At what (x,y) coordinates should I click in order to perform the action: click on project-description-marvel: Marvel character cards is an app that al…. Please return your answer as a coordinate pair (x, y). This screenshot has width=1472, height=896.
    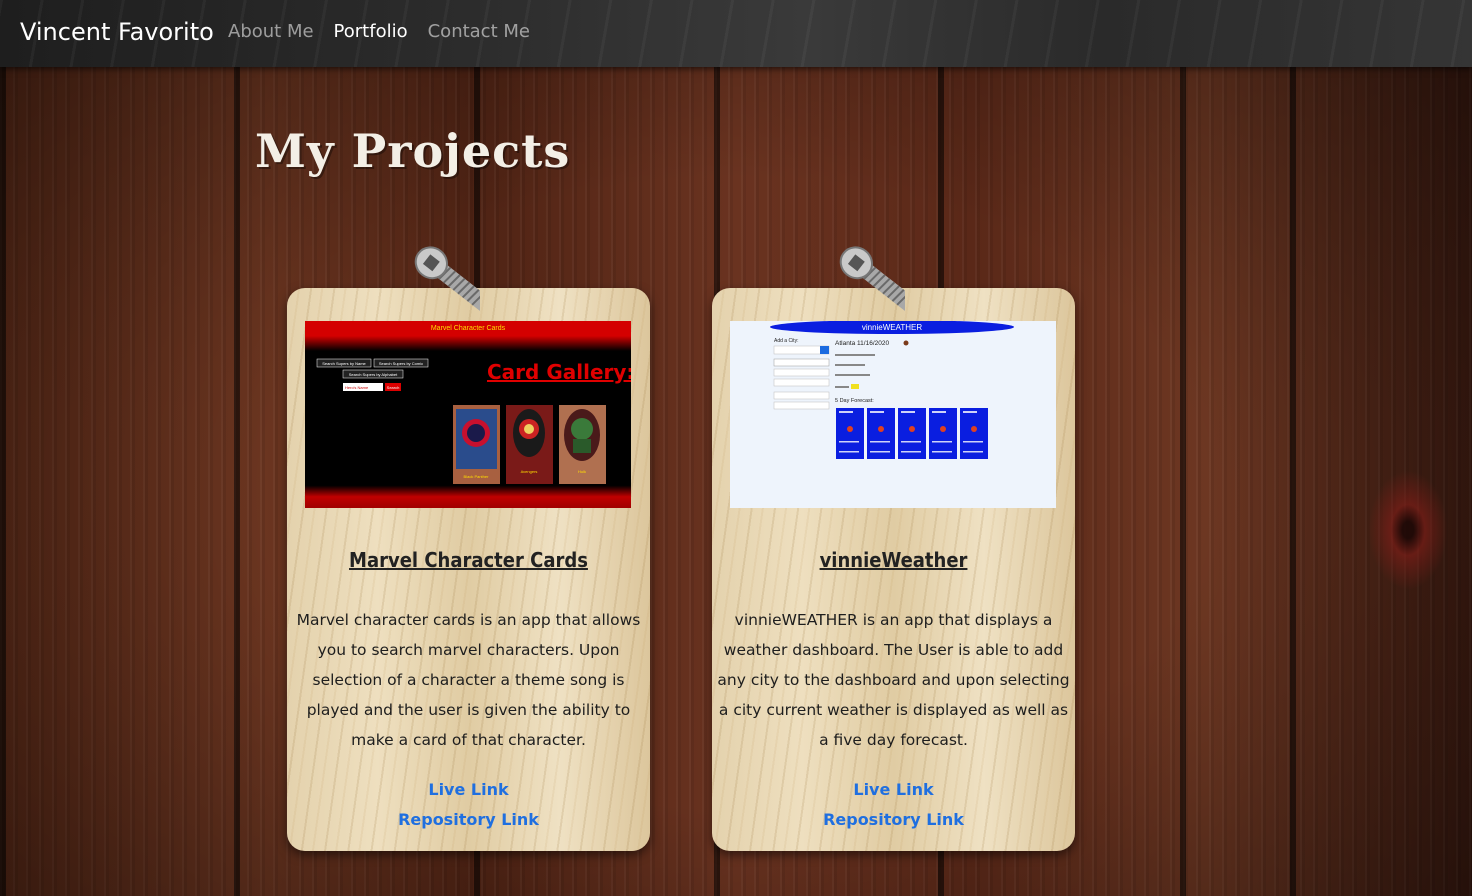
    Looking at the image, I should click on (468, 680).